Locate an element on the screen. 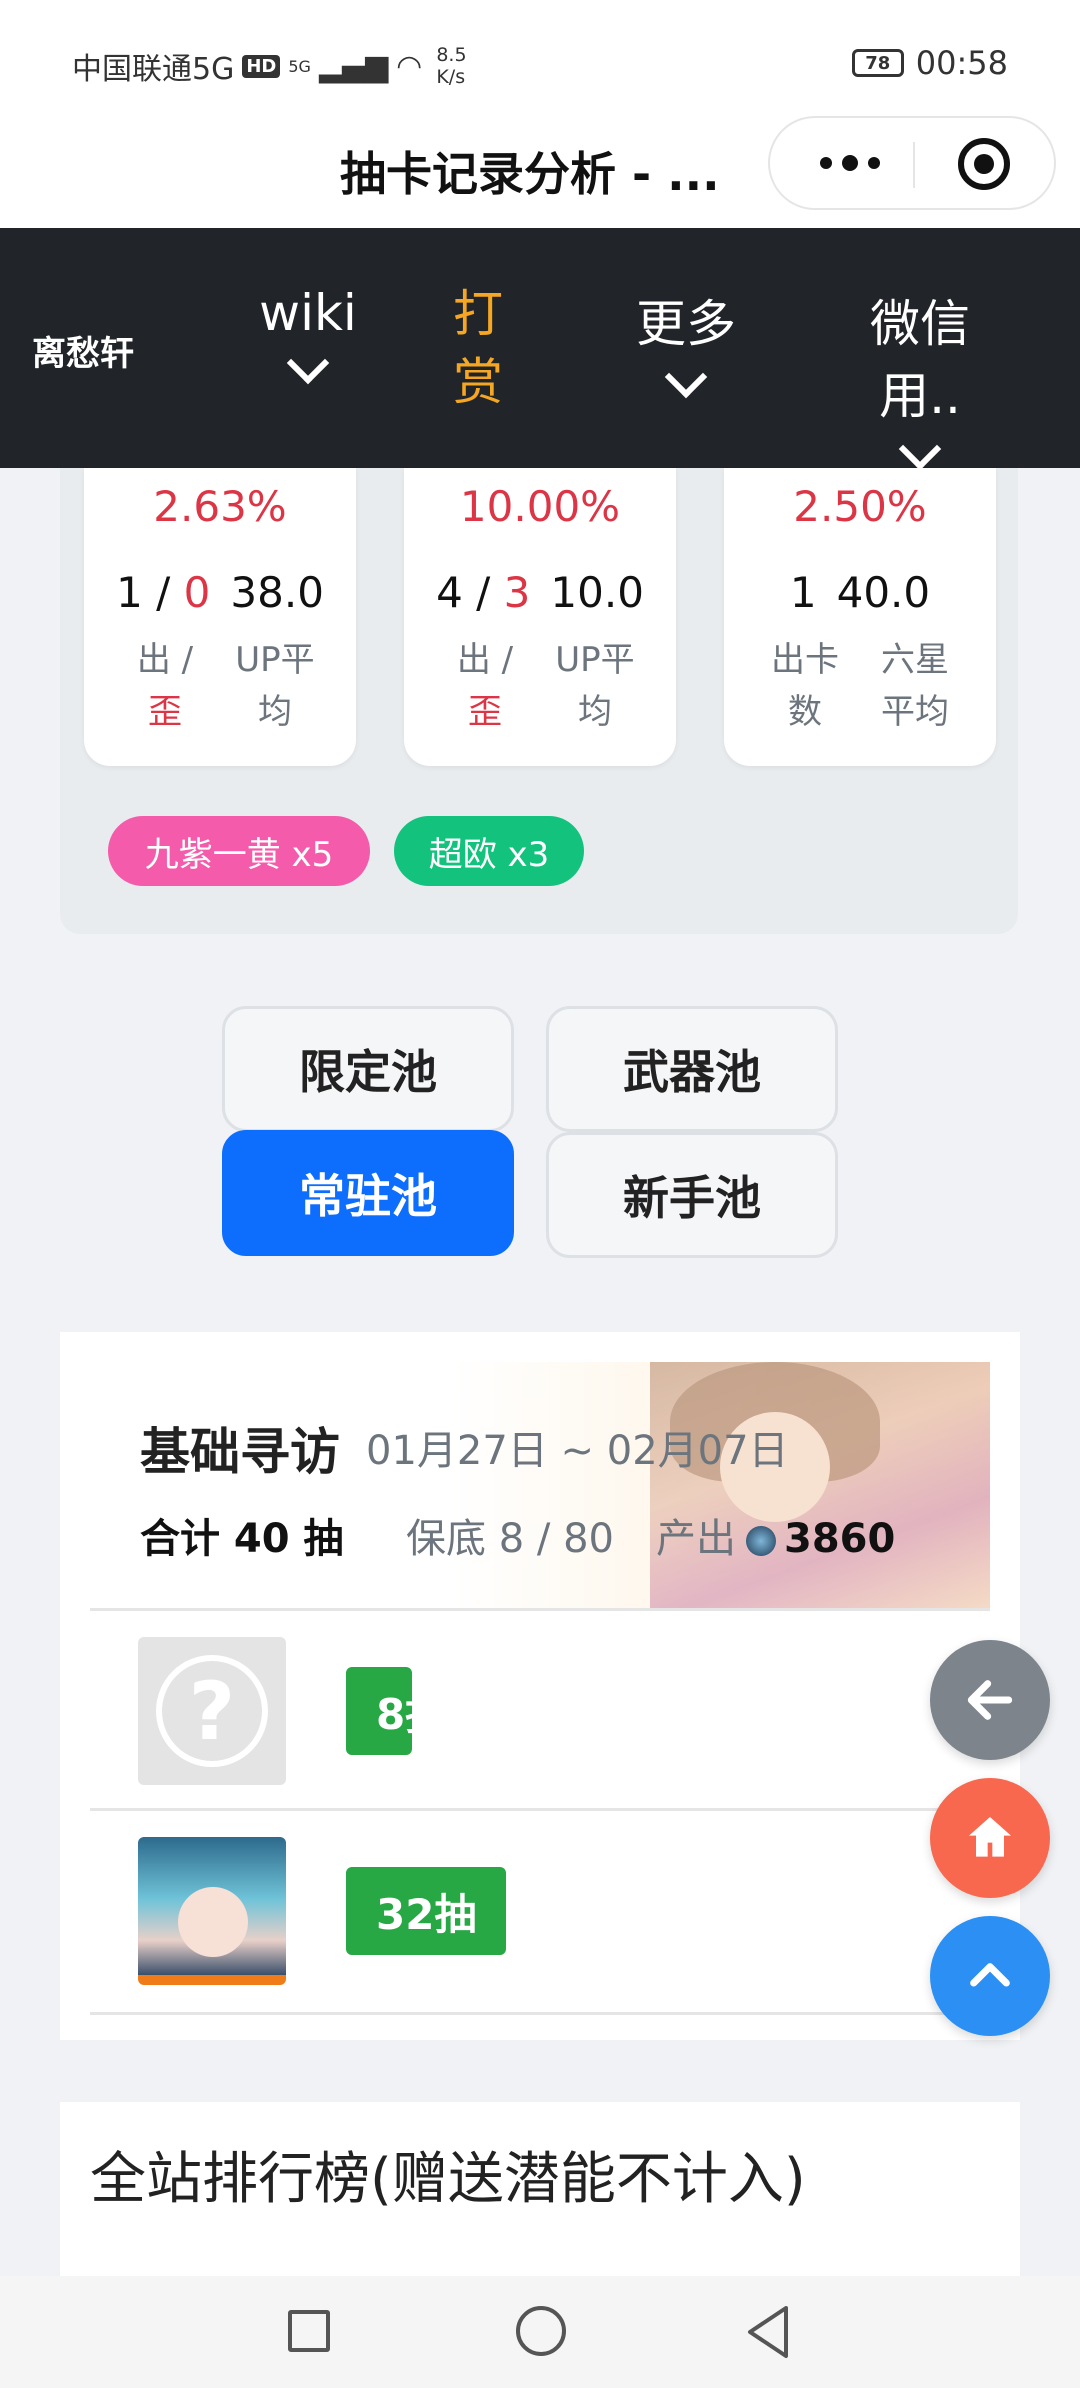  brand-logo-text: 离愁轩 is located at coordinates (83, 350).